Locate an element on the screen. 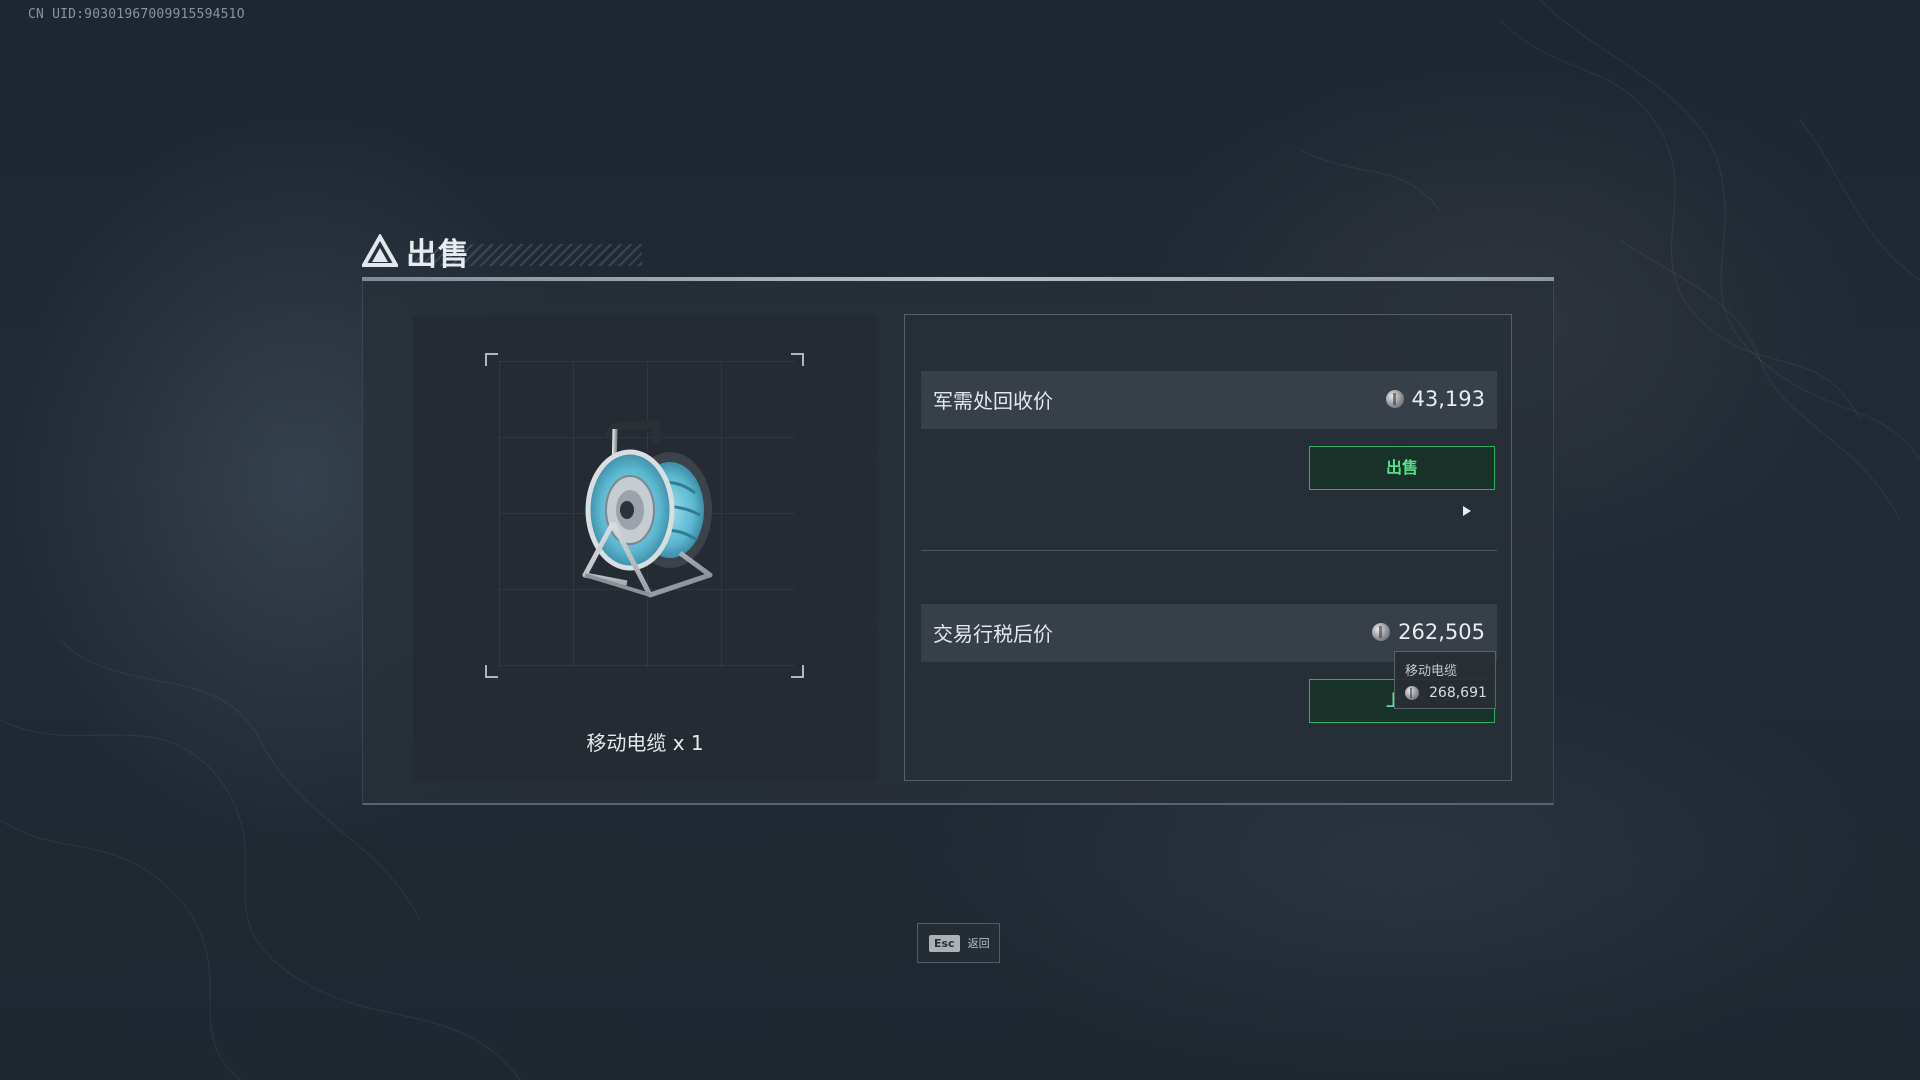 This screenshot has height=1080, width=1920. price-panel: 军需处回收价 43,193 出售 交易行税后价 262,505 上 is located at coordinates (1208, 547).